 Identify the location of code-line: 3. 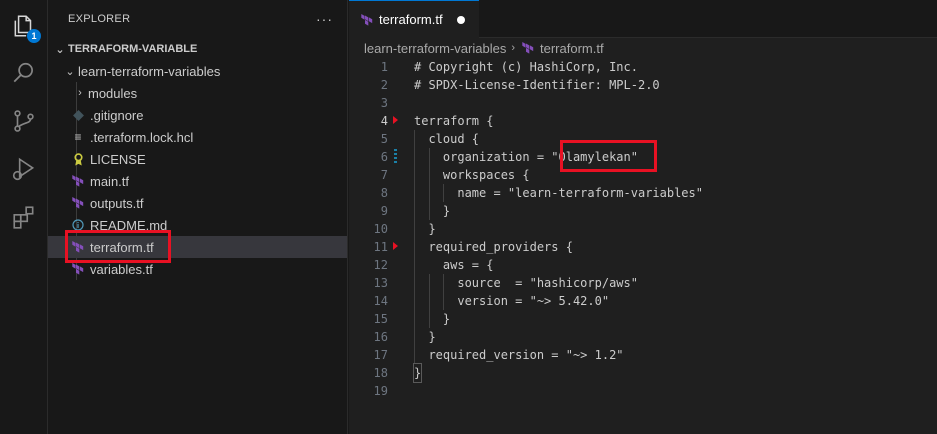
(643, 103).